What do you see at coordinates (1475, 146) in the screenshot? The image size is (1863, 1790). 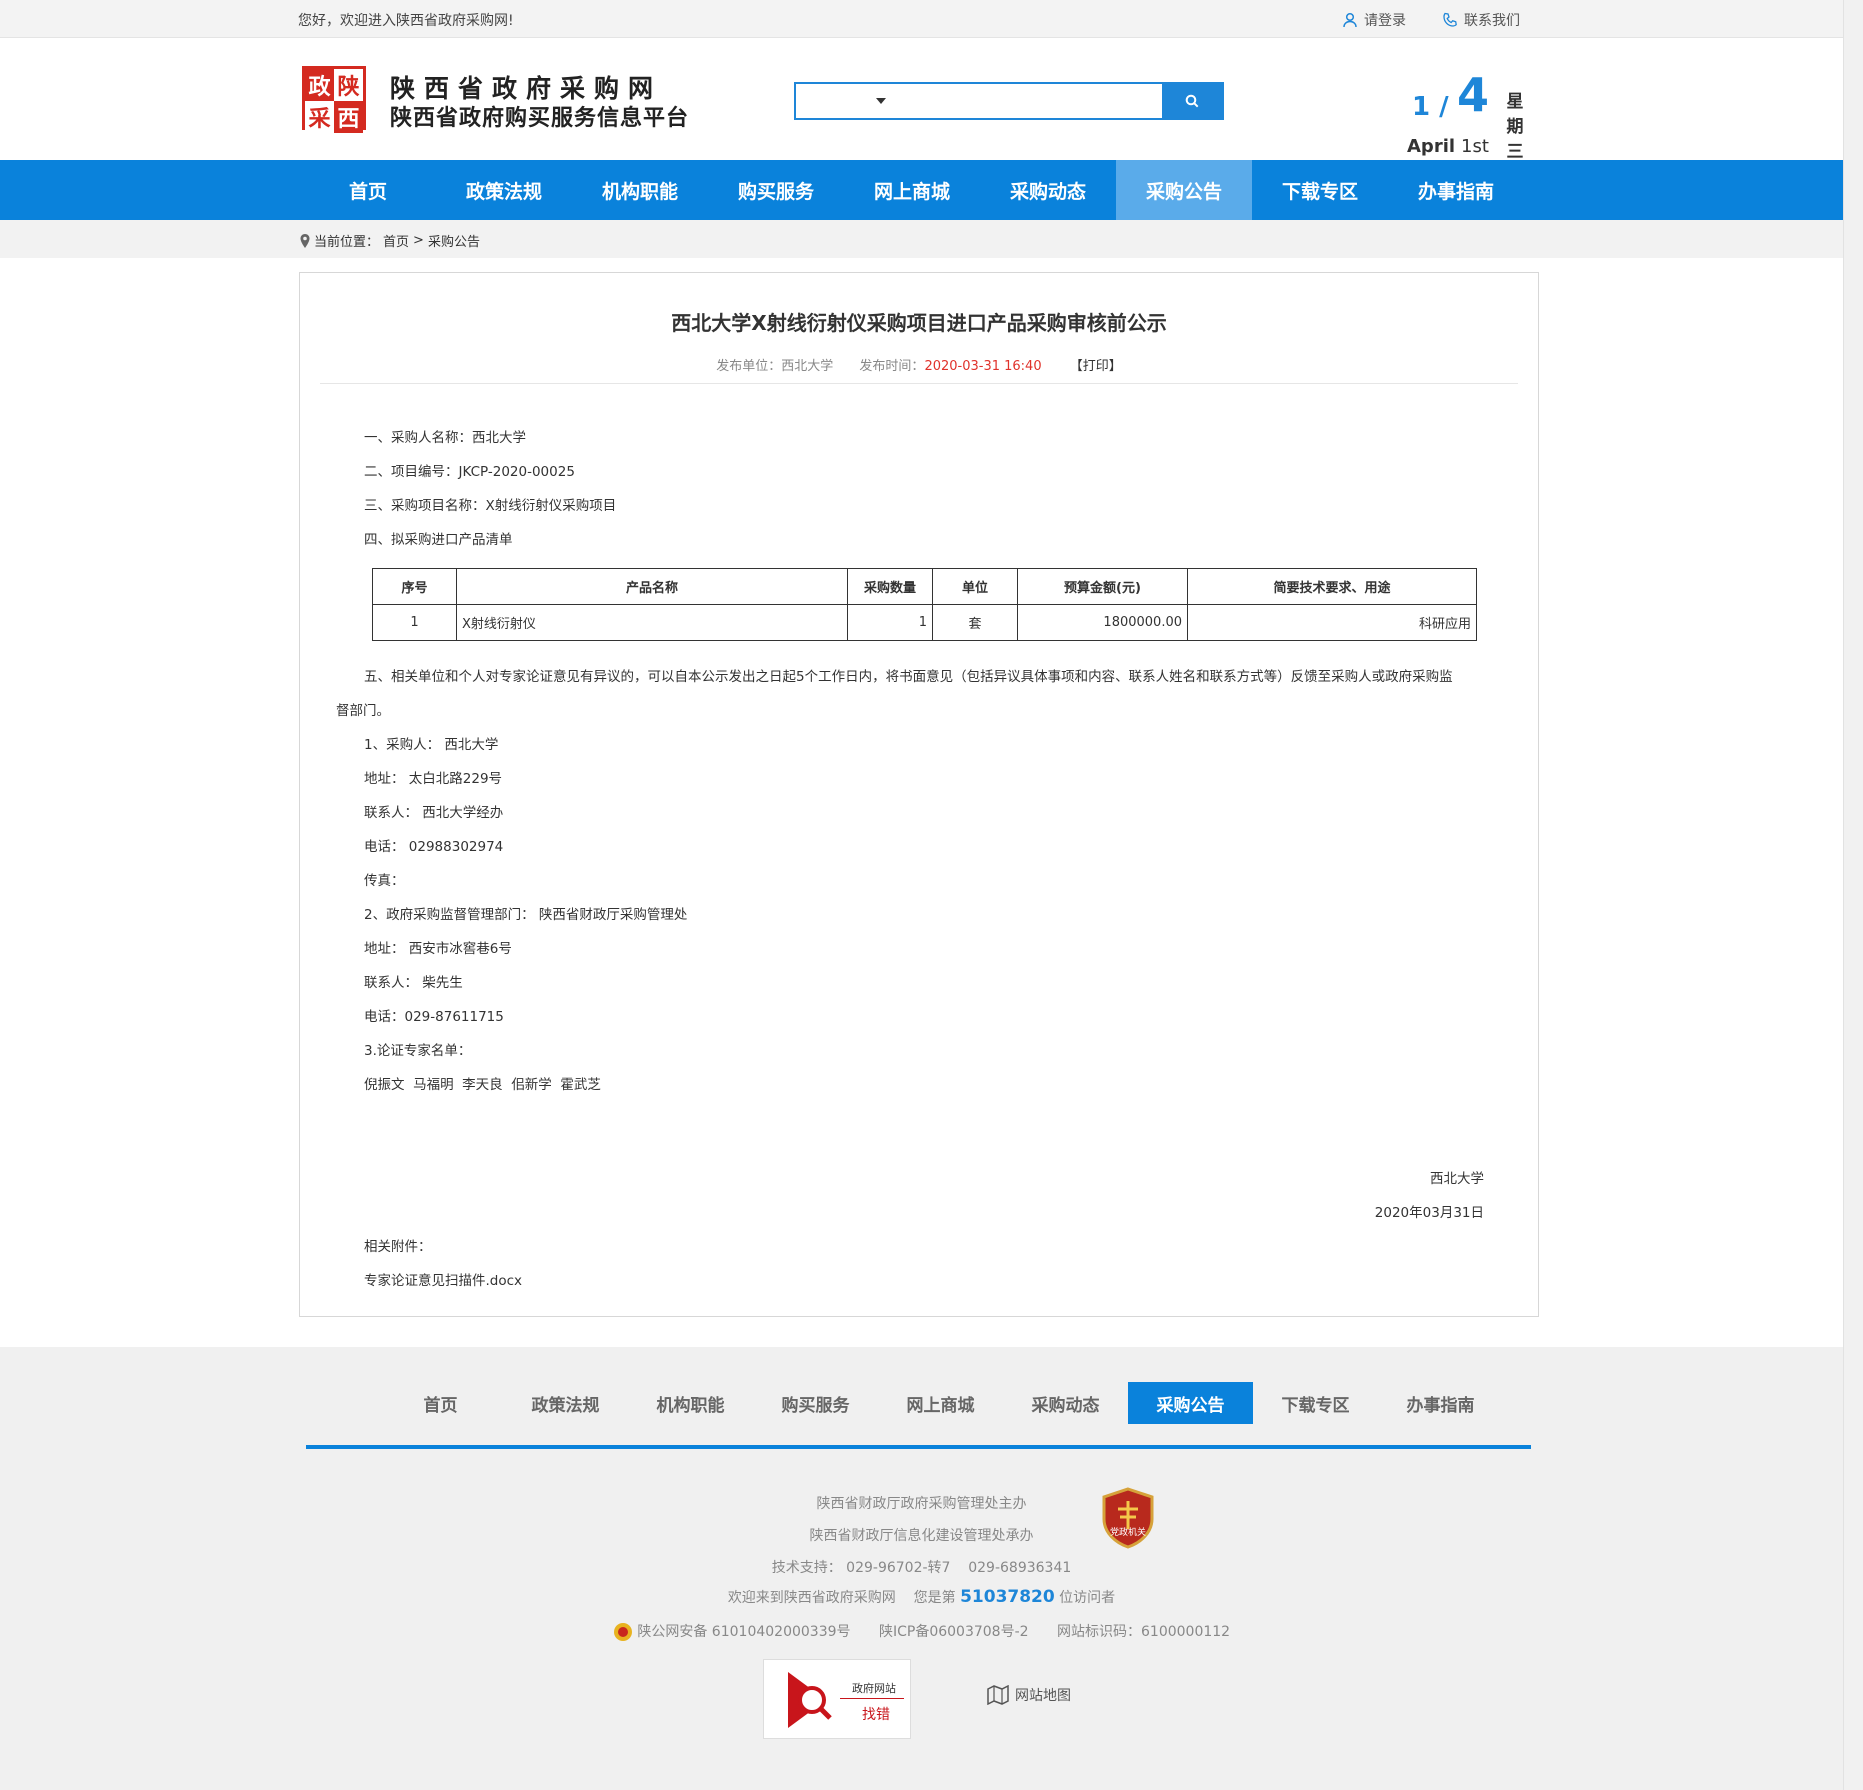 I see `date-day: 1st` at bounding box center [1475, 146].